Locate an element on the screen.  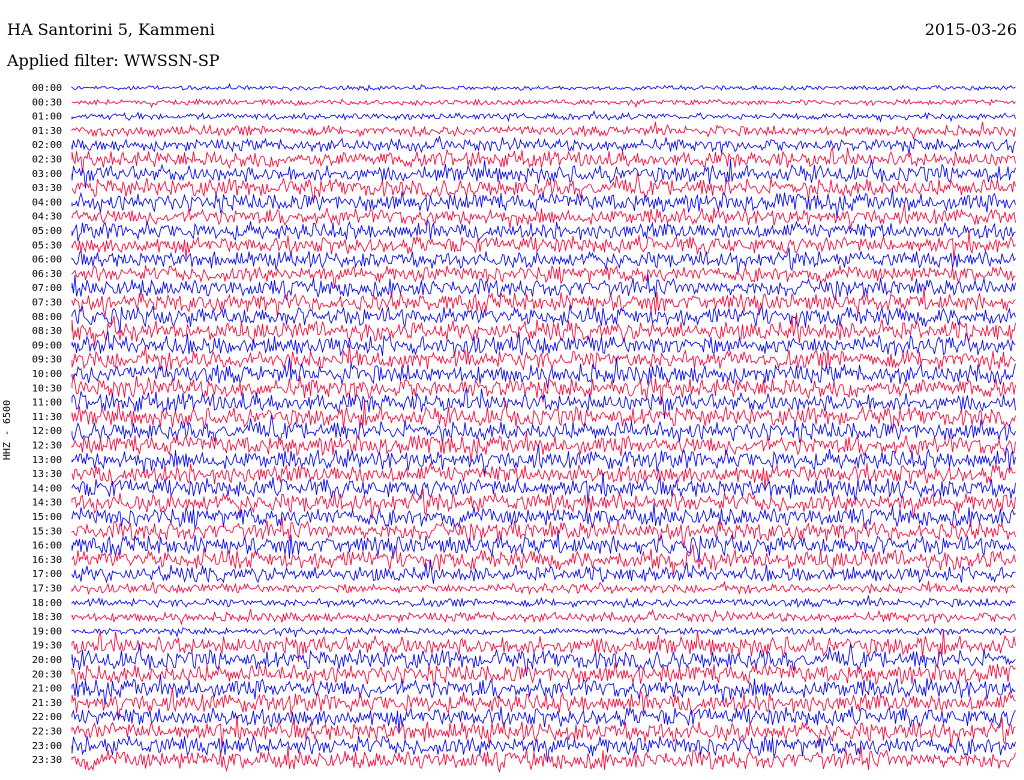
row-time-label: 05:30 is located at coordinates (47, 245).